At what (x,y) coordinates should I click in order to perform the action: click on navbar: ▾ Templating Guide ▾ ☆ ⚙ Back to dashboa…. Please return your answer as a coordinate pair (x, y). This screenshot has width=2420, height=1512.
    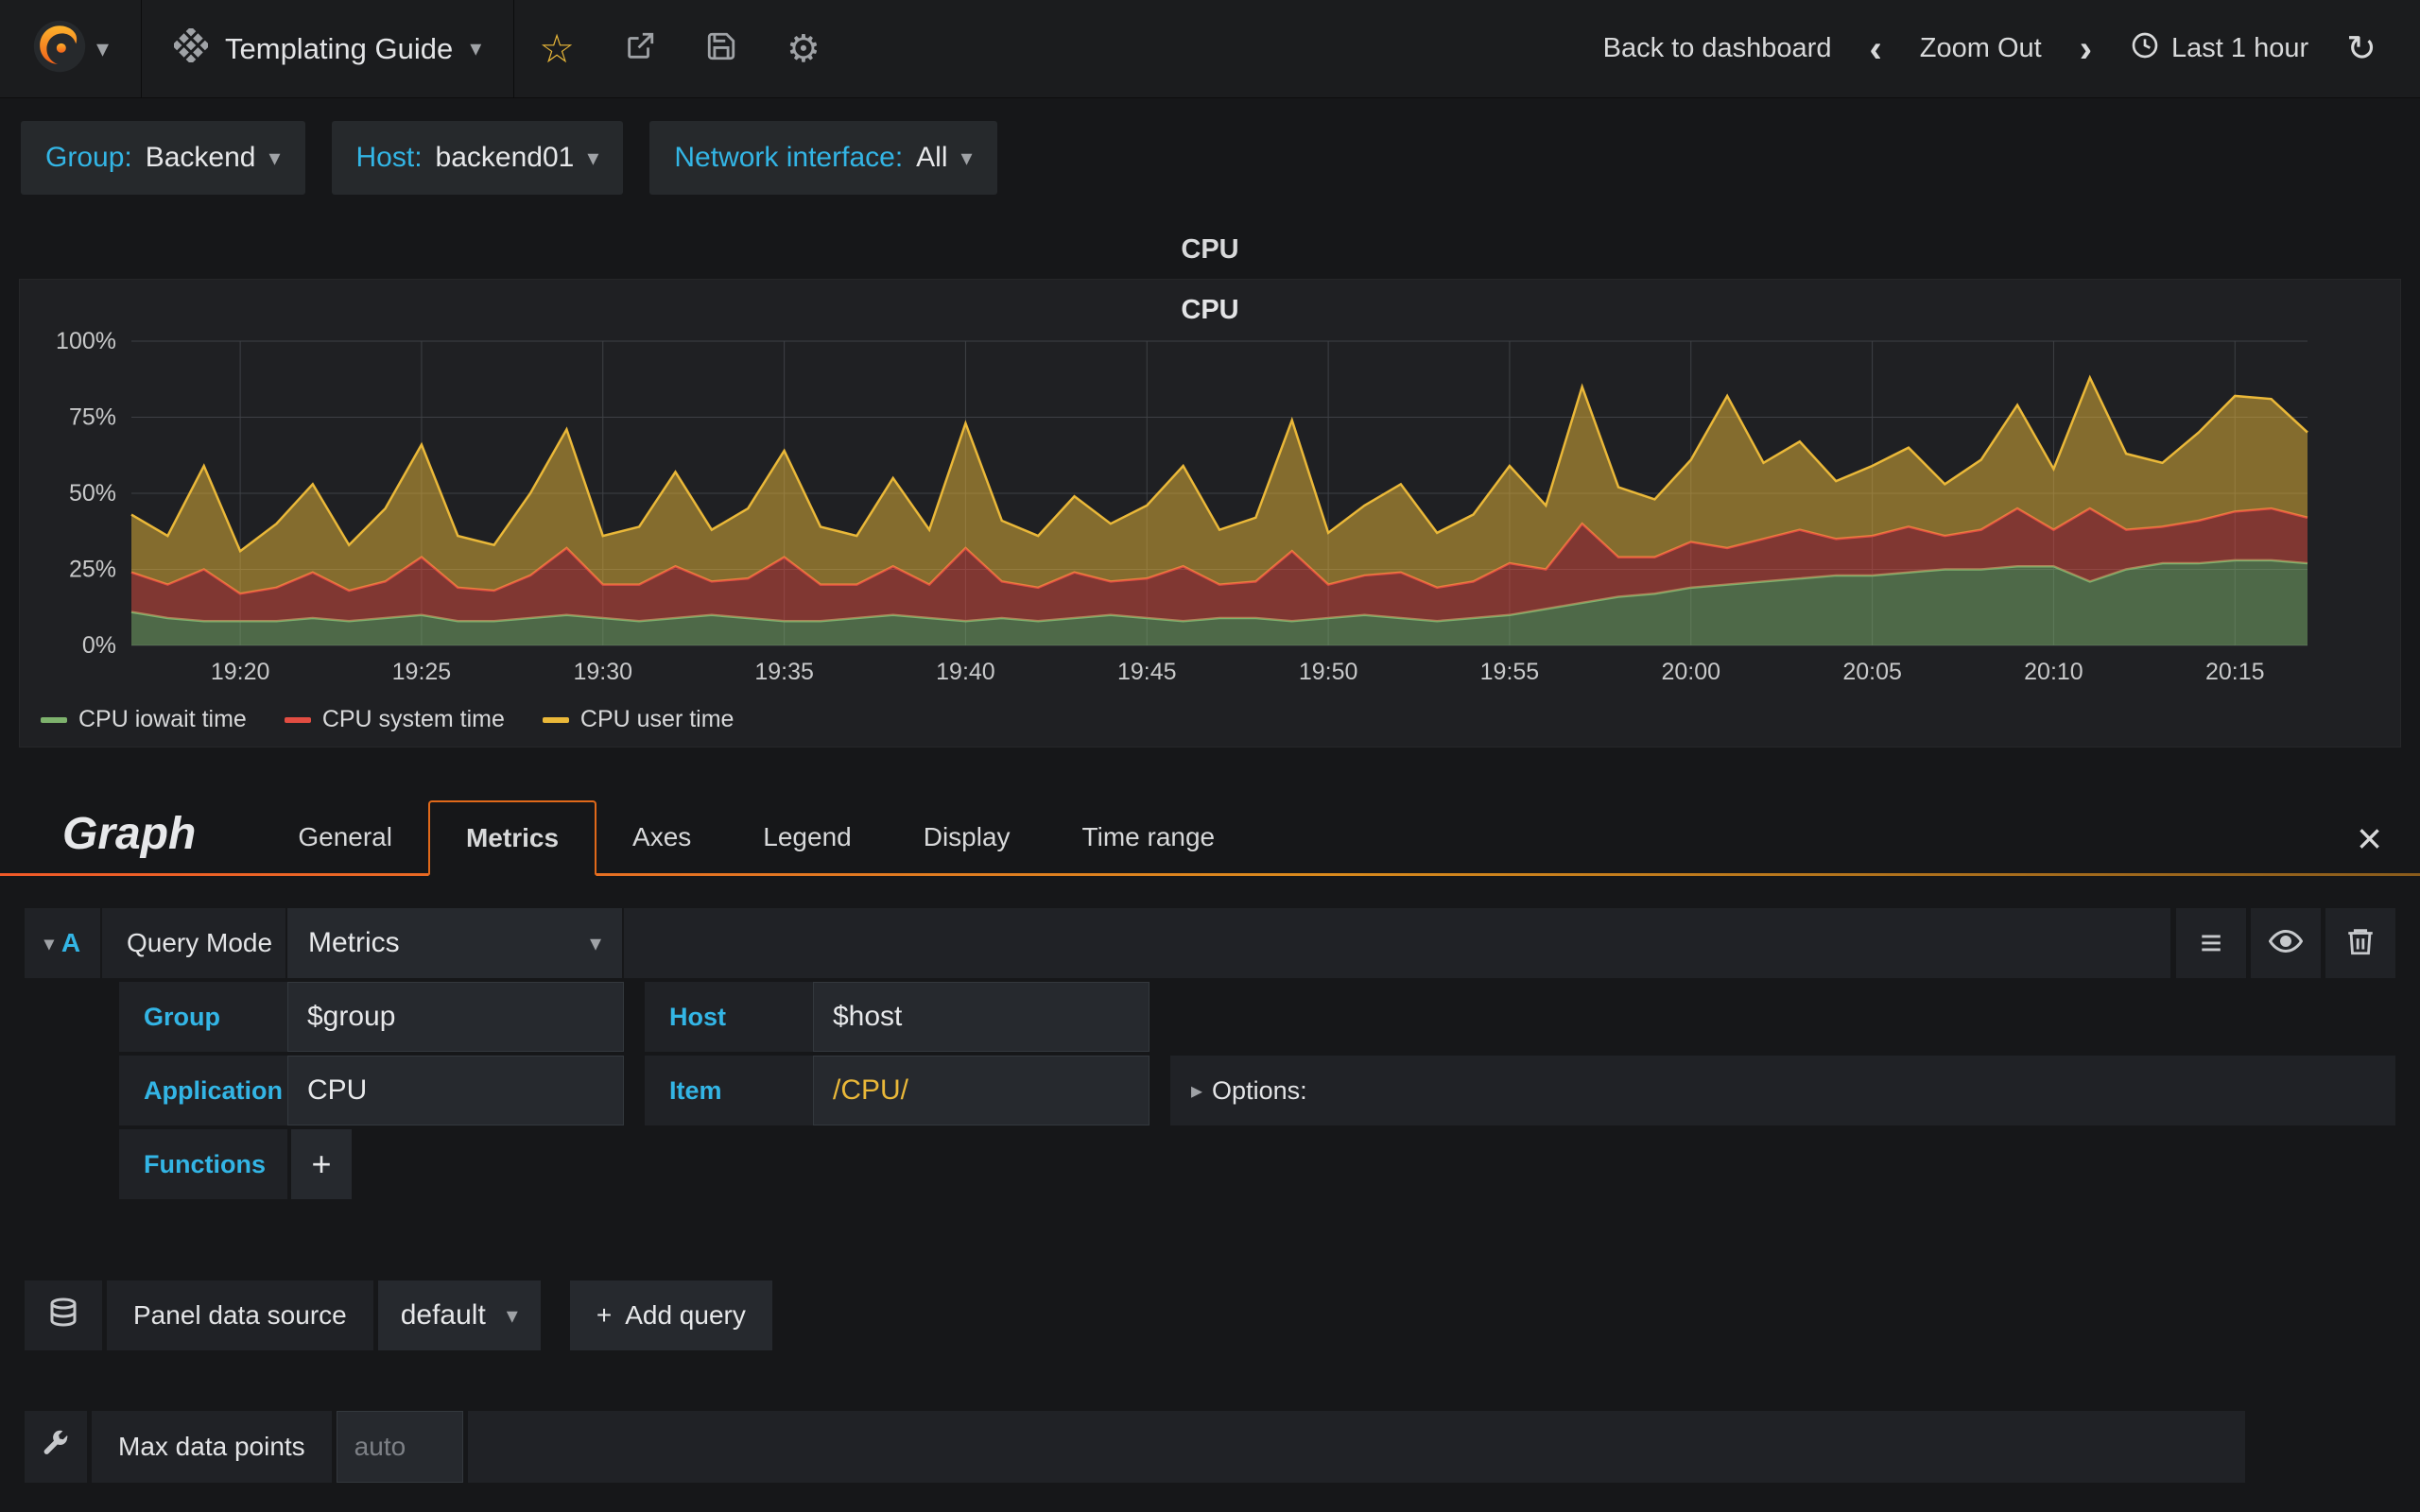
    Looking at the image, I should click on (1210, 49).